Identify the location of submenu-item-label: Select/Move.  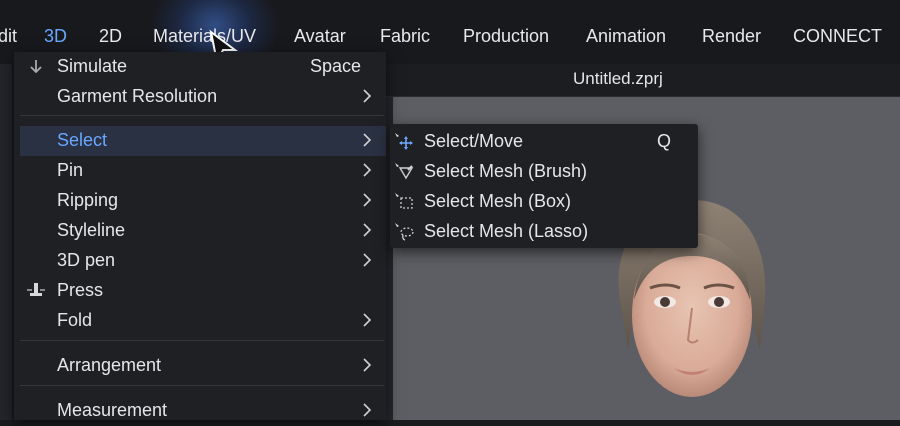
(474, 141).